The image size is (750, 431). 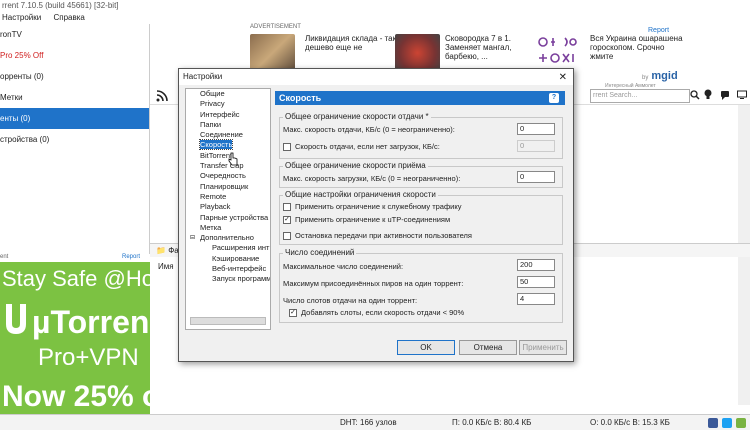 I want to click on status-upload: О: 0.0 КБ/с В: 15.3 КБ, so click(x=630, y=422).